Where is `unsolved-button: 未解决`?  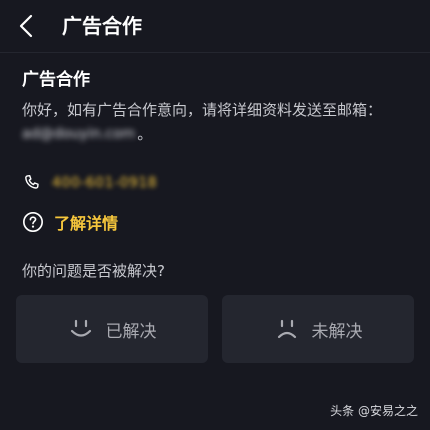
unsolved-button: 未解决 is located at coordinates (318, 329).